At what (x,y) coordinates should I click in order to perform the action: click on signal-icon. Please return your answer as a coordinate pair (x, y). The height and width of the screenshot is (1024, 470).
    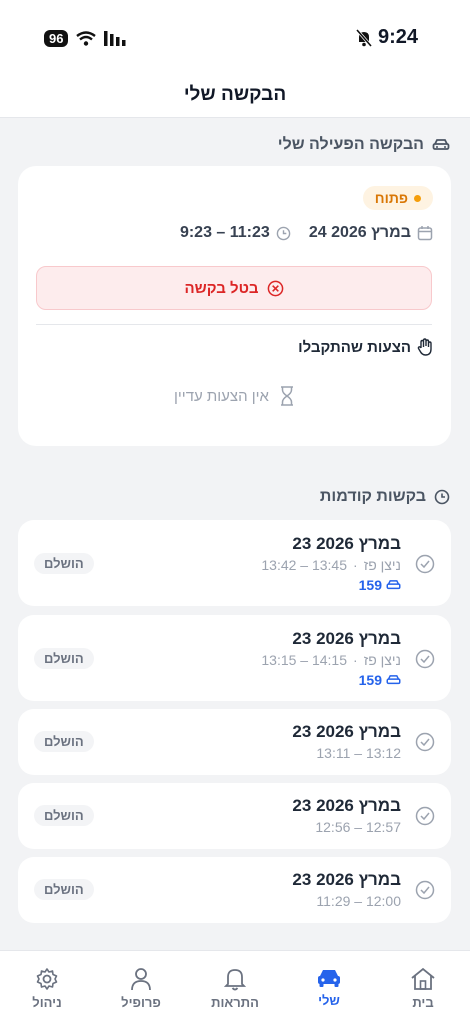
    Looking at the image, I should click on (115, 38).